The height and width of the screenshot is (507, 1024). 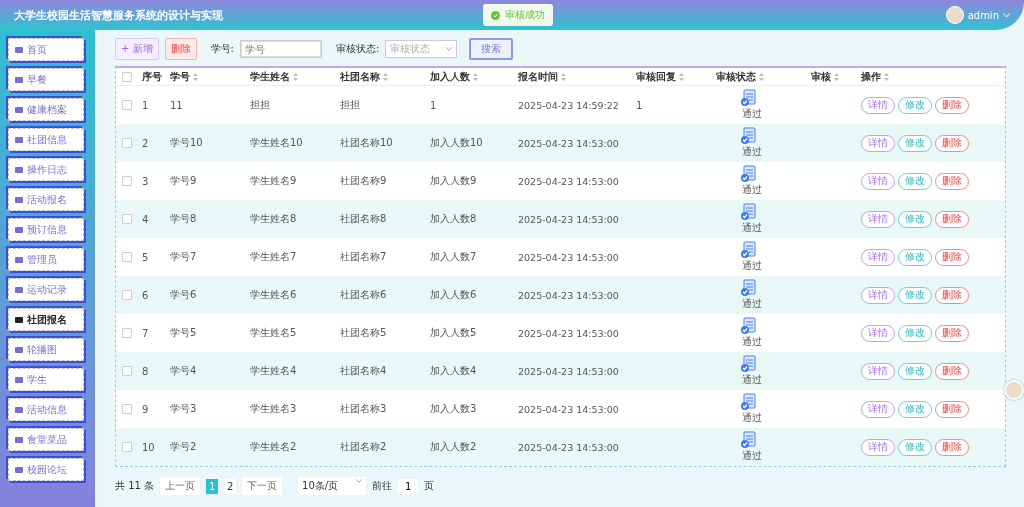 I want to click on table-cell: 5, so click(x=145, y=257).